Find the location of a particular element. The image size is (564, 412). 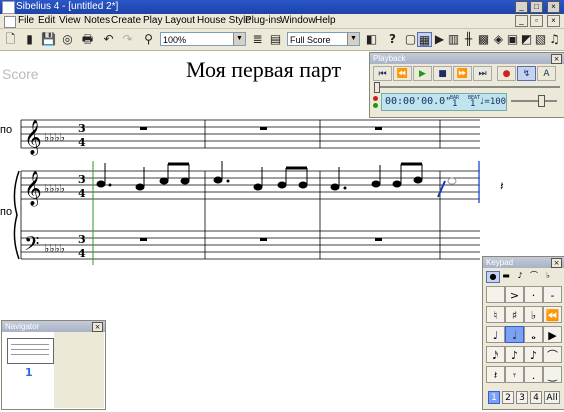

timeline-thumb is located at coordinates (377, 87).